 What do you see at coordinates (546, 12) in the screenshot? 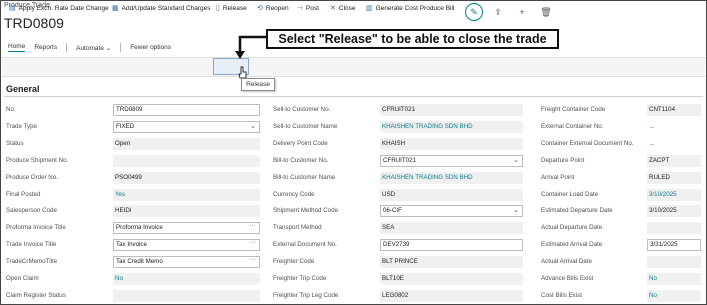
I see `delete-icon: 🗑` at bounding box center [546, 12].